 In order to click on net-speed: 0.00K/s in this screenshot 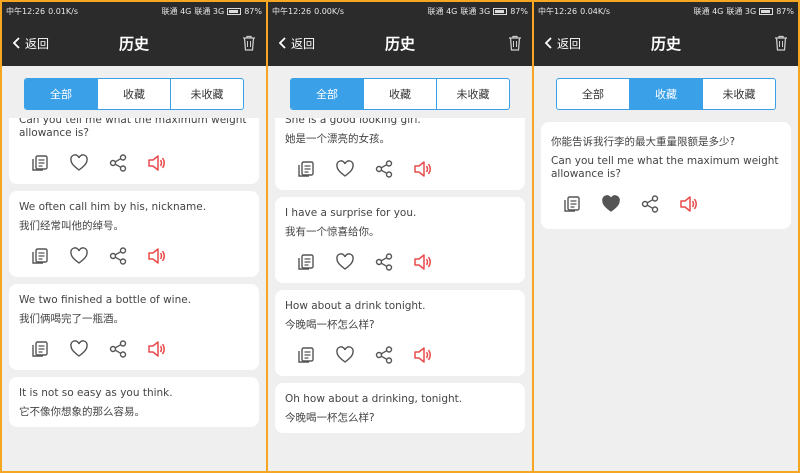, I will do `click(329, 11)`.